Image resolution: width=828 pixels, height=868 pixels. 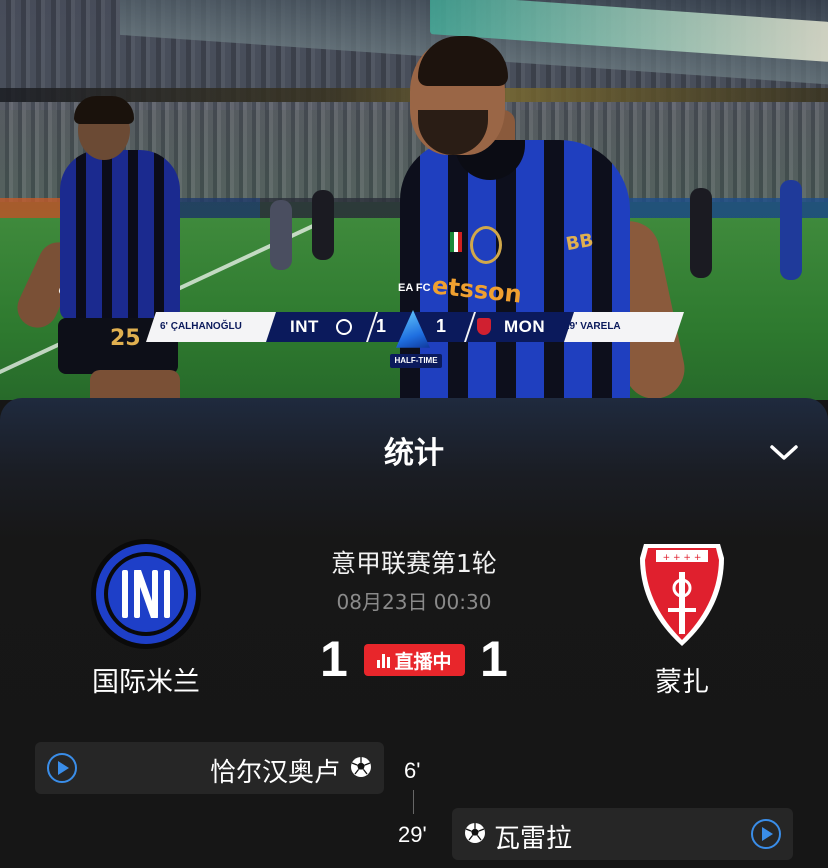 What do you see at coordinates (146, 682) in the screenshot?
I see `home-team-name: 国际米兰` at bounding box center [146, 682].